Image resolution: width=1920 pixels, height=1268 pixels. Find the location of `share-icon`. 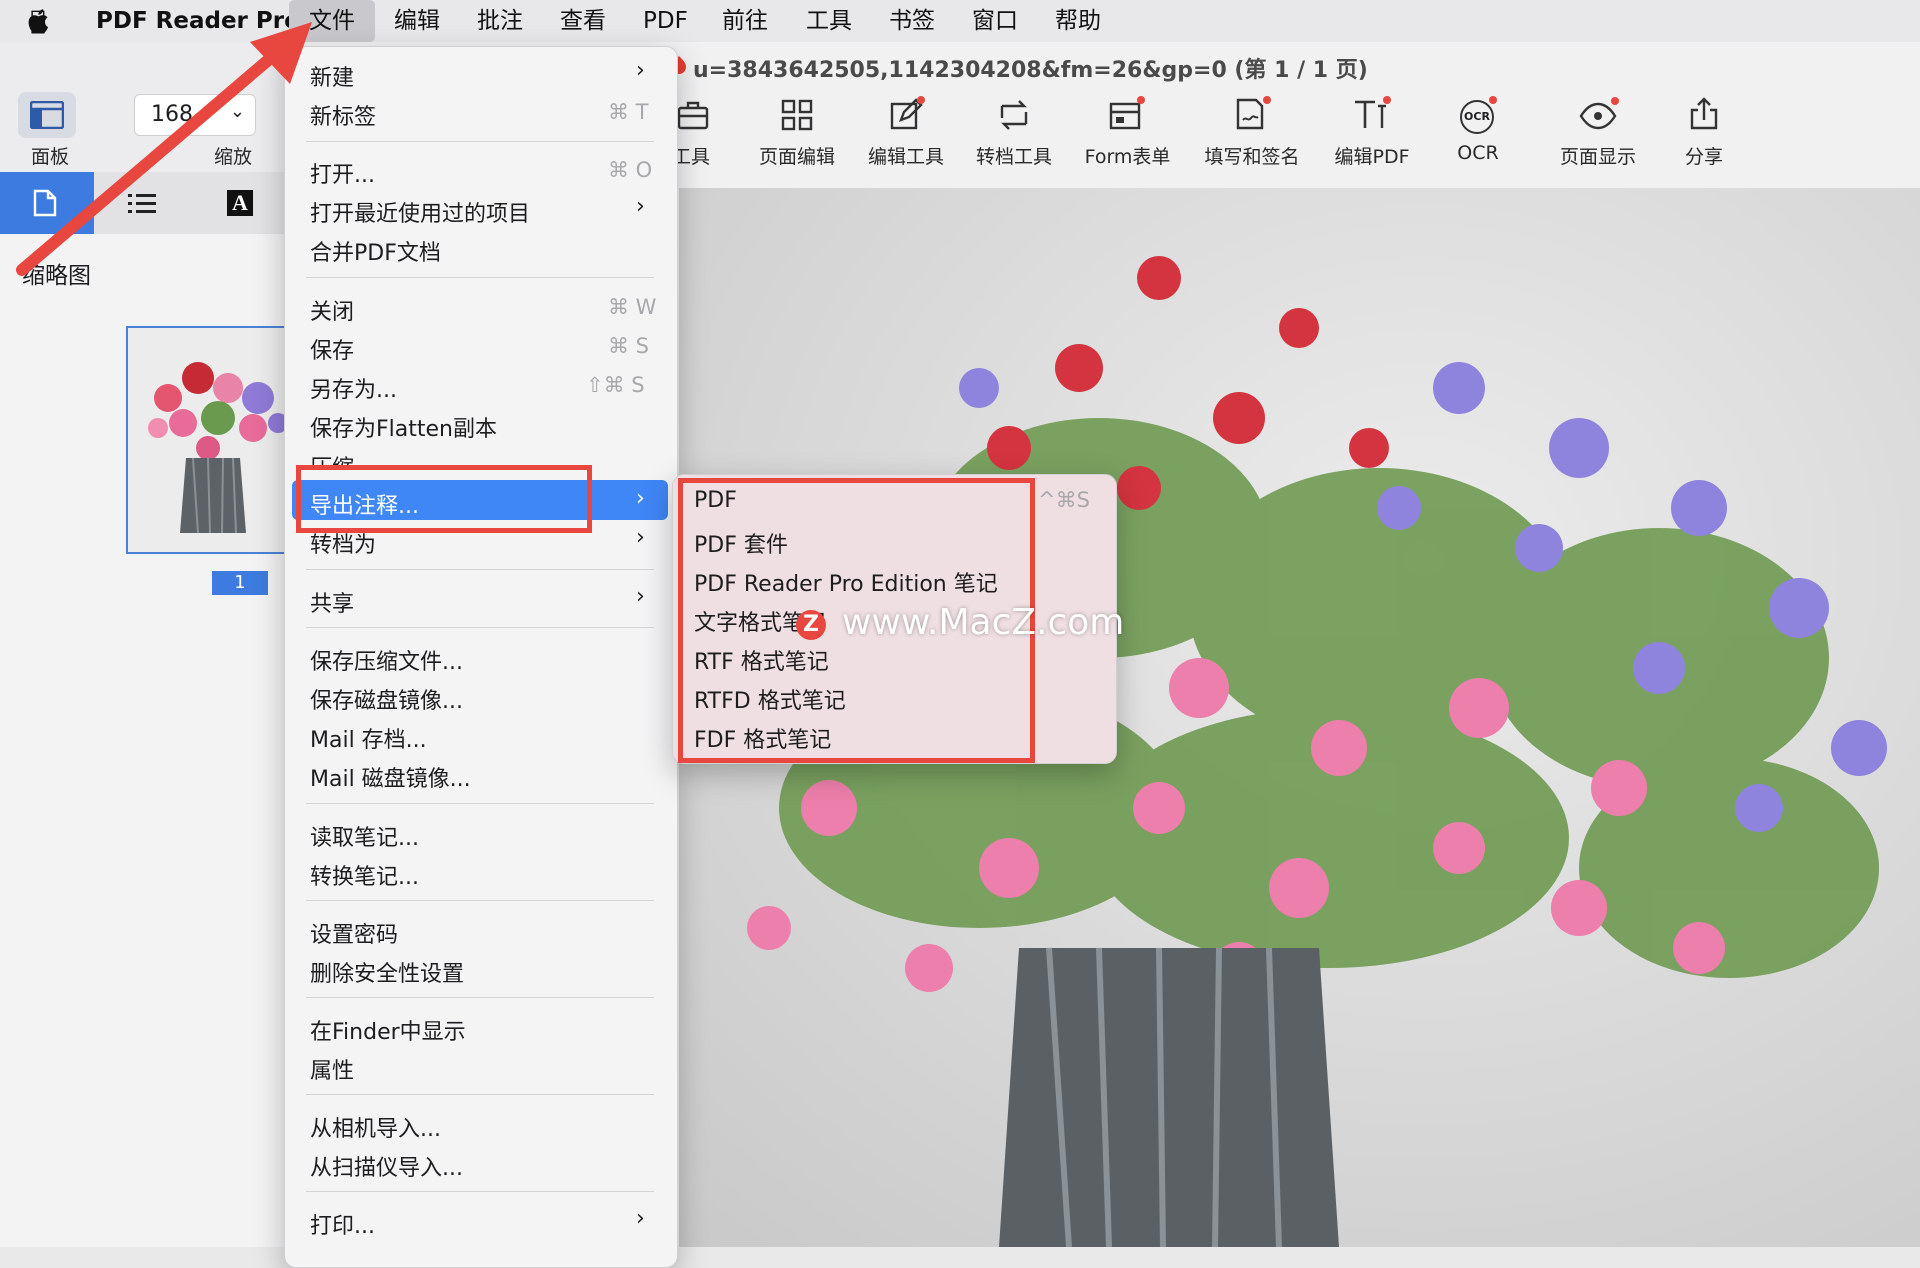

share-icon is located at coordinates (1704, 114).